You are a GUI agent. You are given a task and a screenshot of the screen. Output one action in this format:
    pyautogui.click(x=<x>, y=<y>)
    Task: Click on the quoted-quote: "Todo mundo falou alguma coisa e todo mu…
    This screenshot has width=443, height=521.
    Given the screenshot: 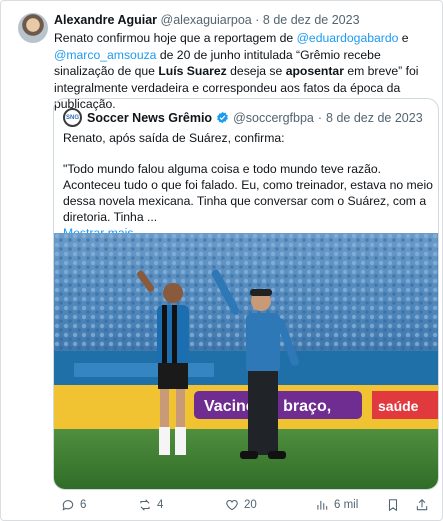 What is the action you would take?
    pyautogui.click(x=248, y=193)
    